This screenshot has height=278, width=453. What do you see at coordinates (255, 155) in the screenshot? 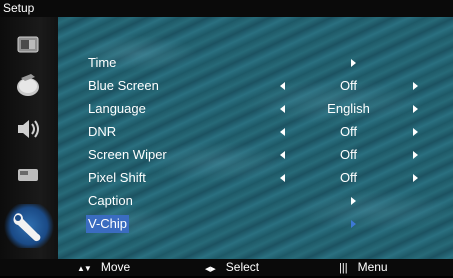
I see `menu-item-screen-wiper: Screen Wiper Off` at bounding box center [255, 155].